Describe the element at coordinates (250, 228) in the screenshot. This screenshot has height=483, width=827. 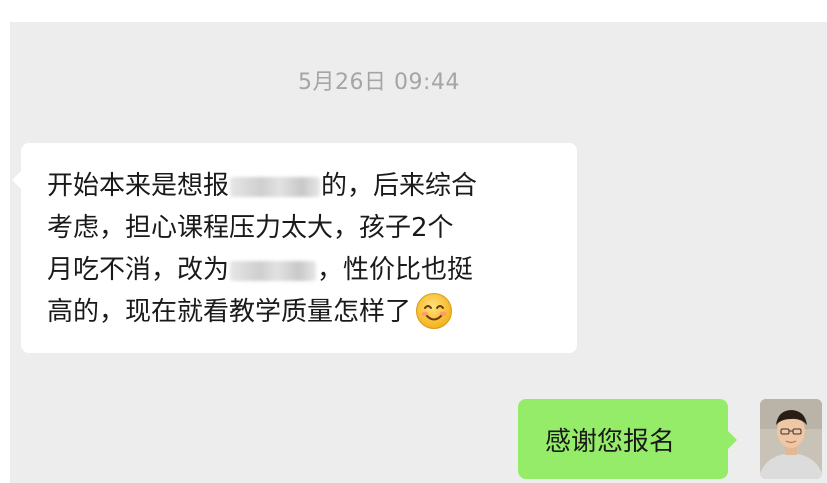
I see `message-line: 考虑，担心课程压力太大，孩子2个` at that location.